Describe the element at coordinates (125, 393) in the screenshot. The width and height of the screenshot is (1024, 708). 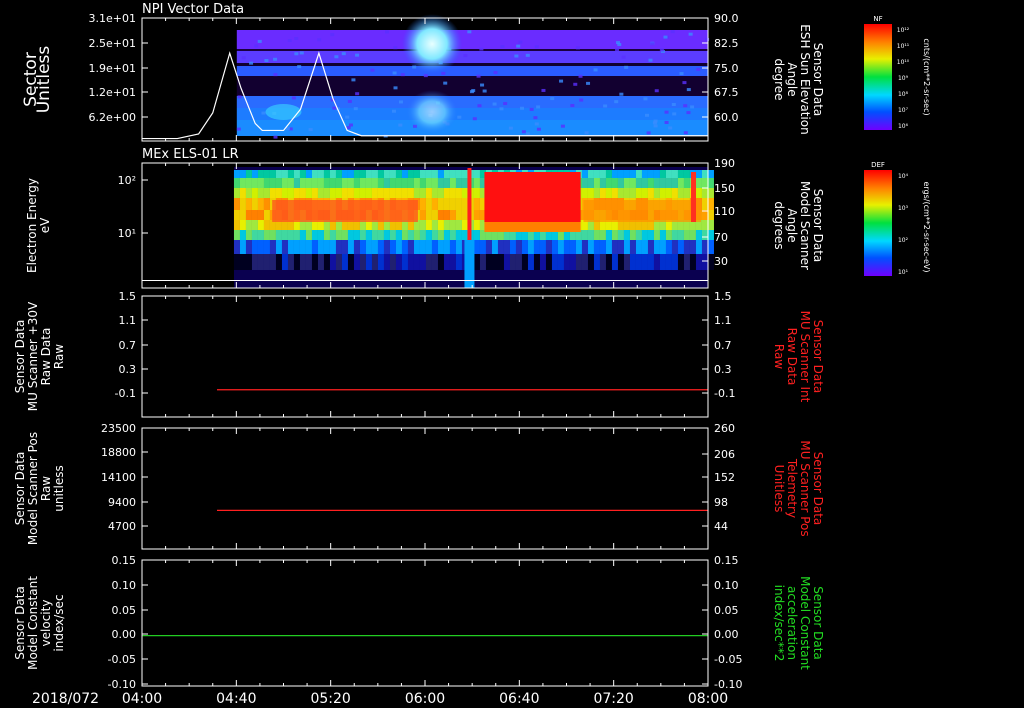
I see `y-tick-label-left: -0.1` at that location.